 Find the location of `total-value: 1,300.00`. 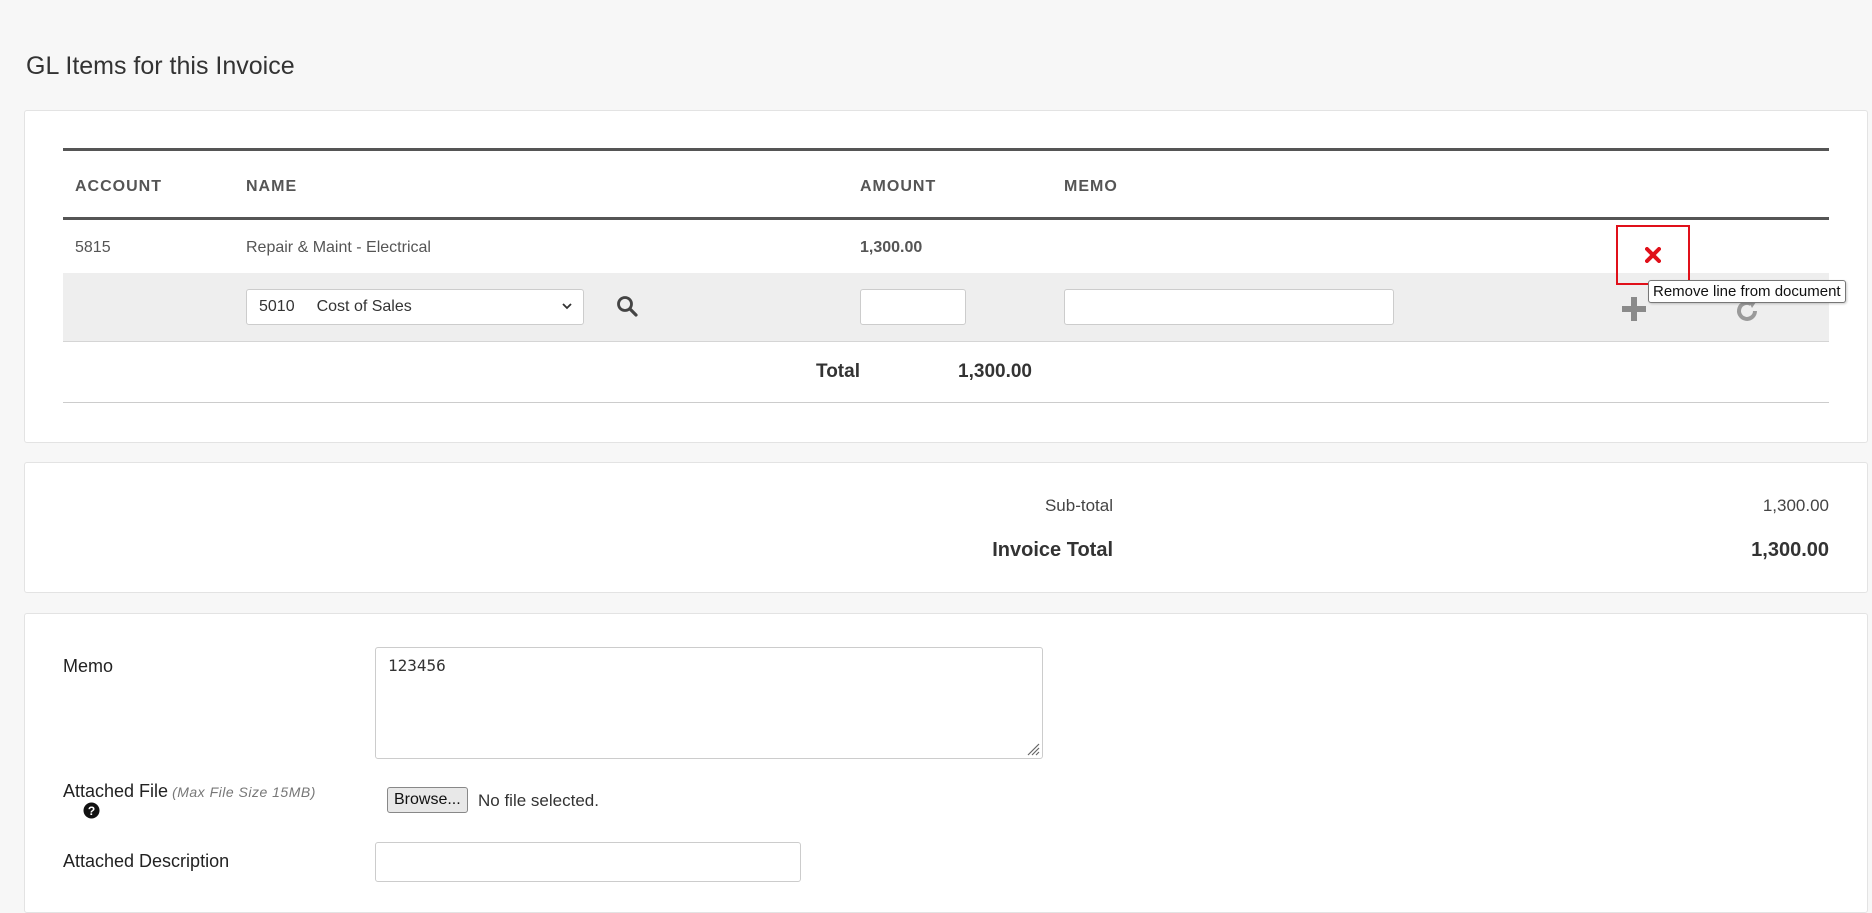

total-value: 1,300.00 is located at coordinates (995, 371).